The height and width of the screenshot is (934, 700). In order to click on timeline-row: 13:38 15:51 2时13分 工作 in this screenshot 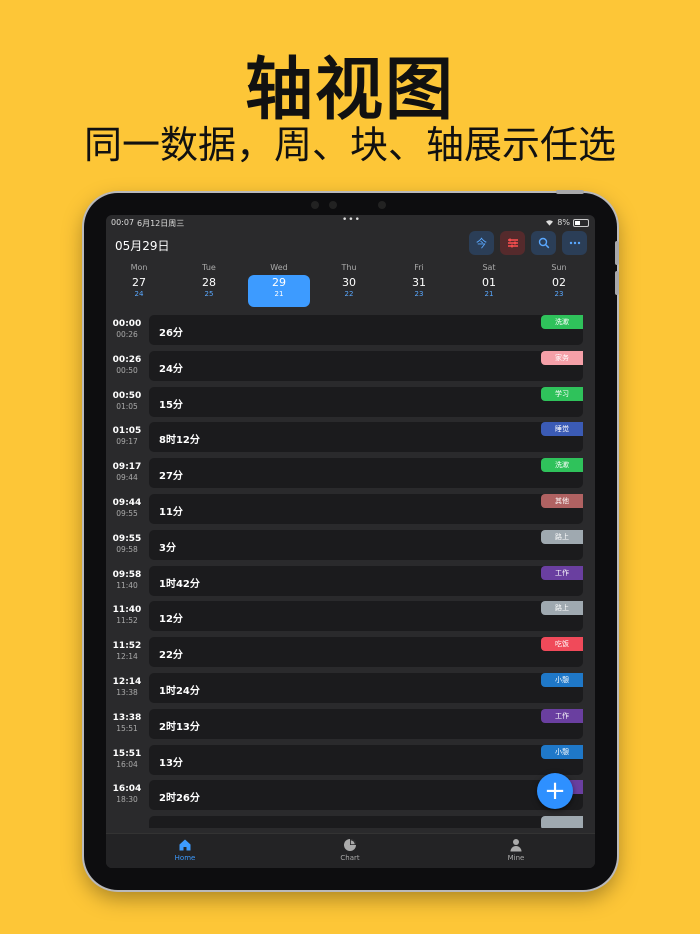, I will do `click(350, 726)`.